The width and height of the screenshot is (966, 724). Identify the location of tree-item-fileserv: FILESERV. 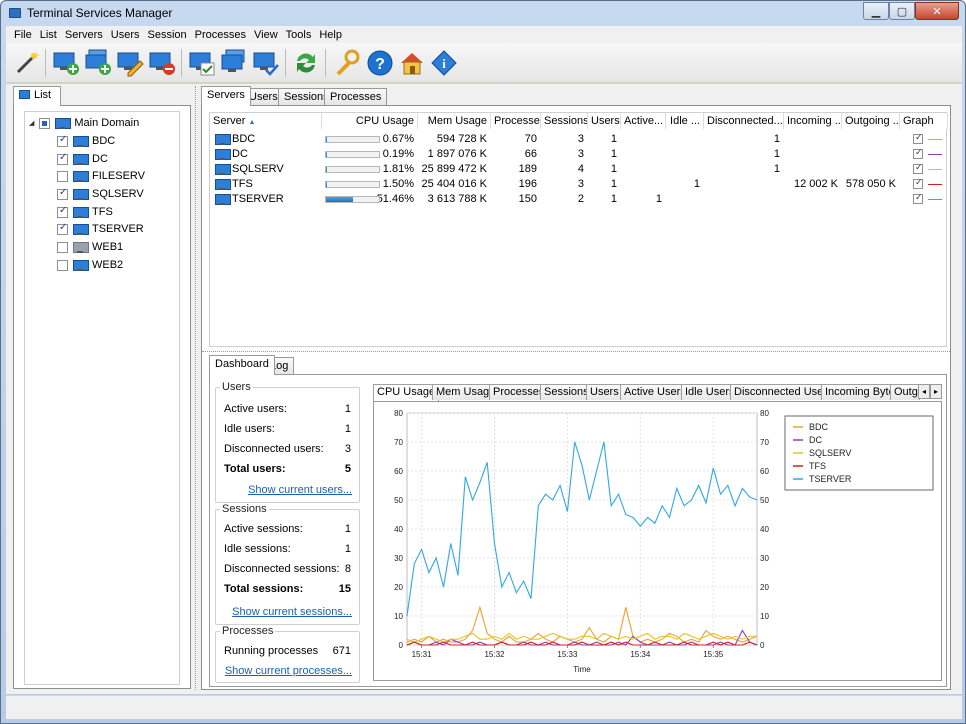
(101, 176).